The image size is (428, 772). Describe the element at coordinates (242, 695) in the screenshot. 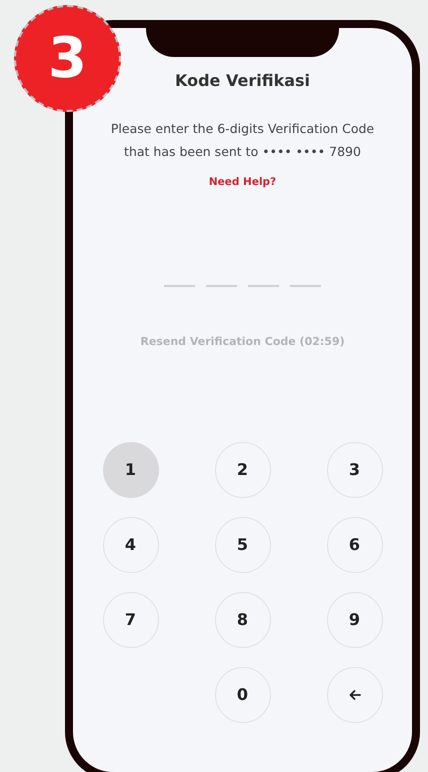

I see `keypad-key: 0` at that location.